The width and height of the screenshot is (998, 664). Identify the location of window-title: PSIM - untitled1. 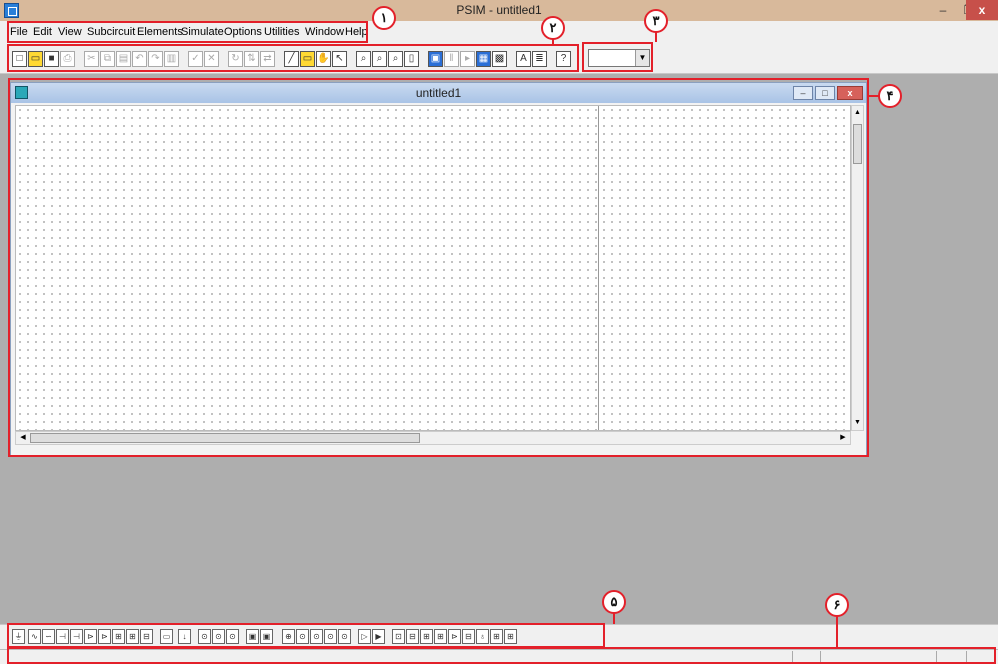
(499, 10).